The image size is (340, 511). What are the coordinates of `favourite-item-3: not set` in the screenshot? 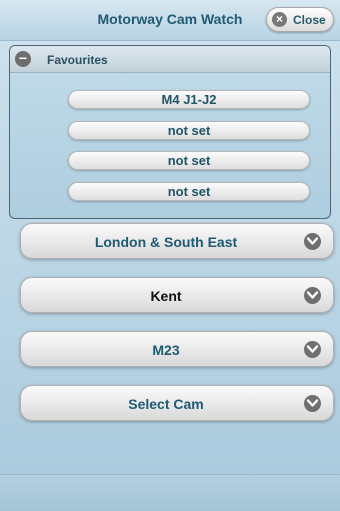 It's located at (189, 160).